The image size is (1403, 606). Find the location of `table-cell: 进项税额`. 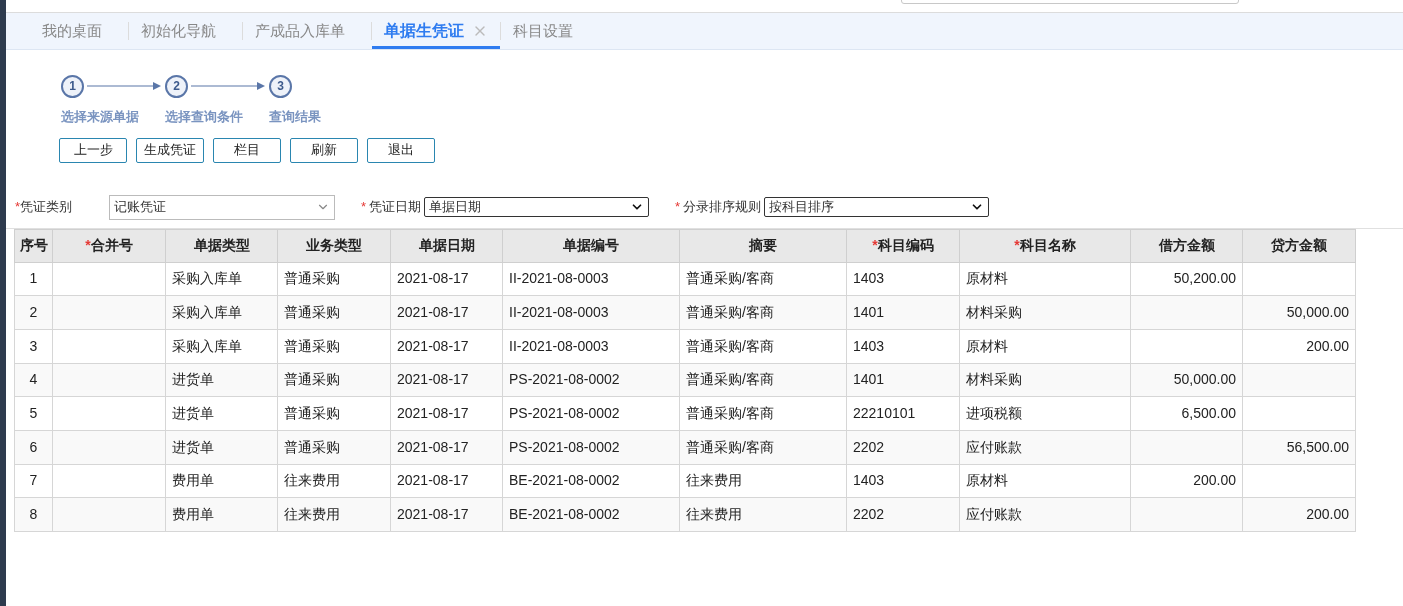

table-cell: 进项税额 is located at coordinates (1045, 413).